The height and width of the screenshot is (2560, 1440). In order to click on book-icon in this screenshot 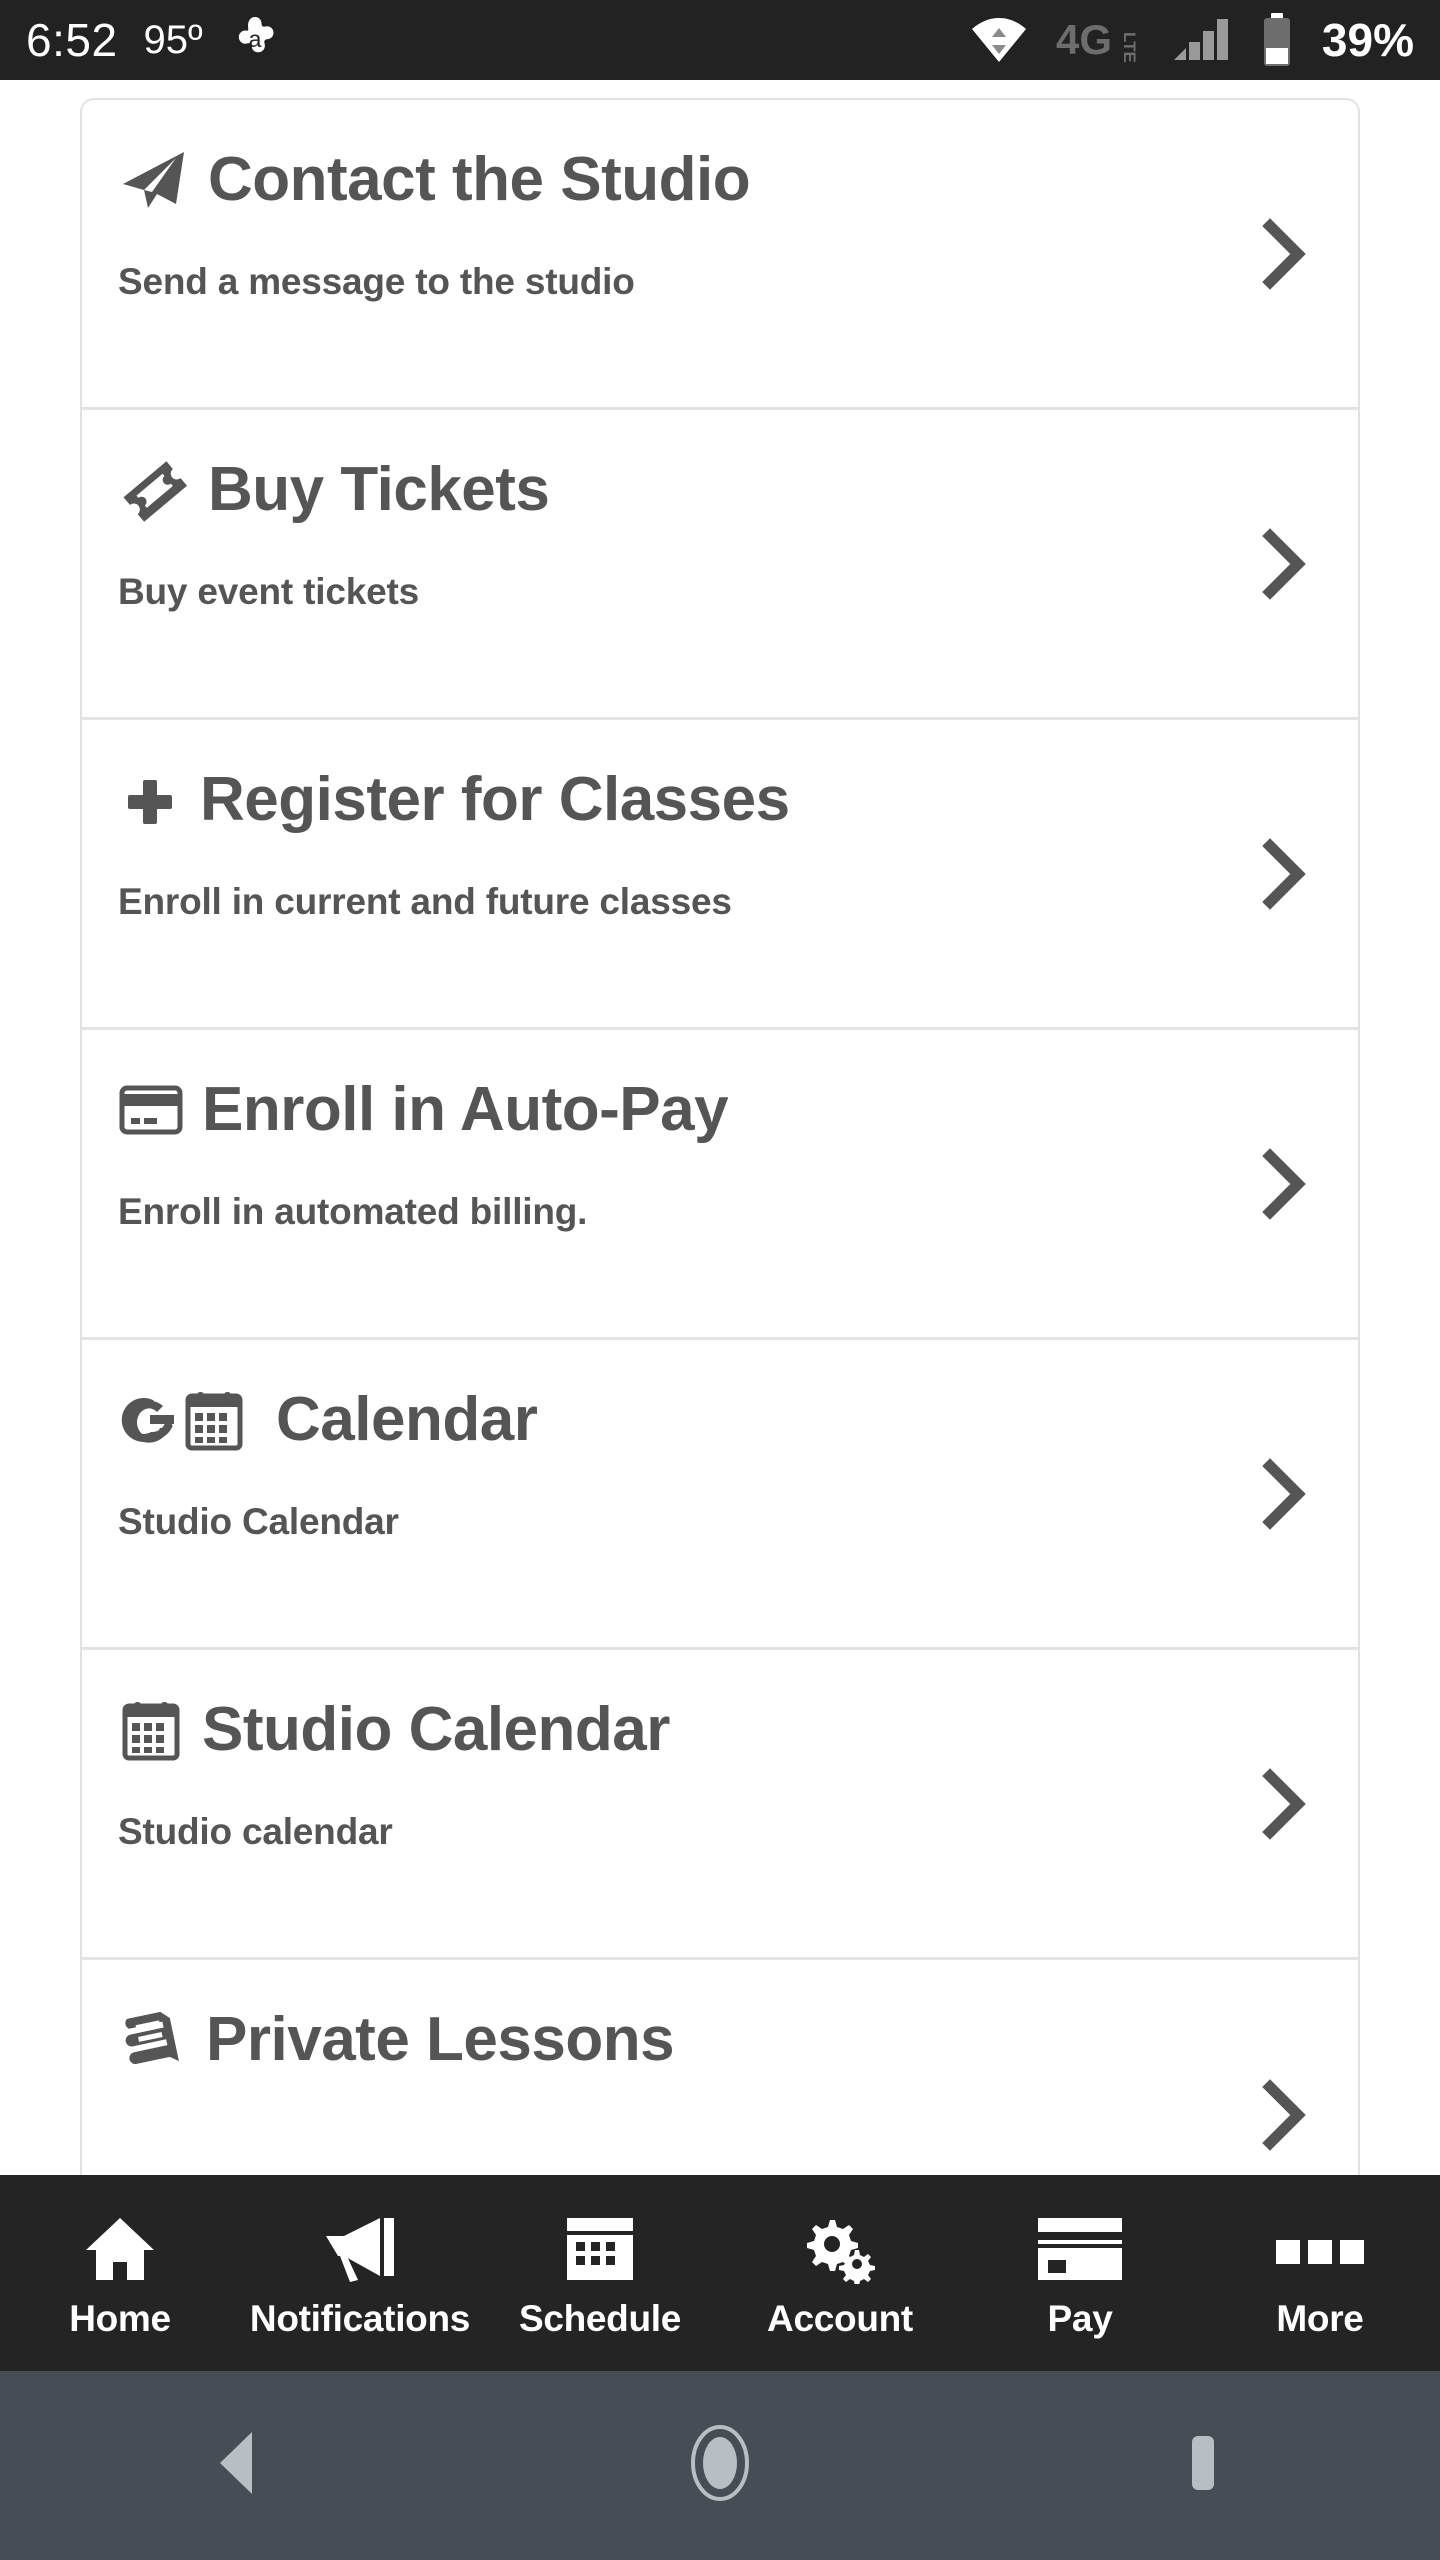, I will do `click(153, 2040)`.